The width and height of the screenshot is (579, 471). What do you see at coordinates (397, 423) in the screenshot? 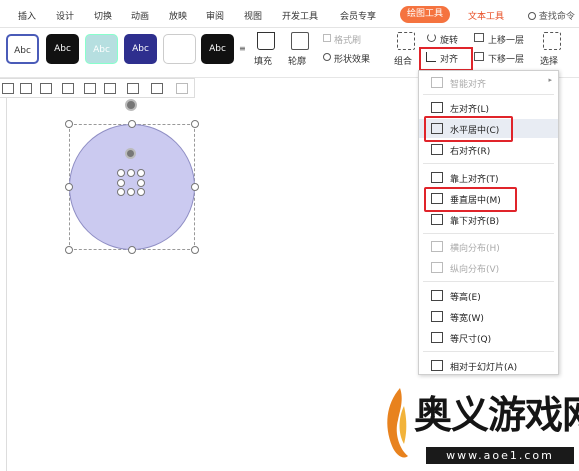
I see `flame-logo-icon` at bounding box center [397, 423].